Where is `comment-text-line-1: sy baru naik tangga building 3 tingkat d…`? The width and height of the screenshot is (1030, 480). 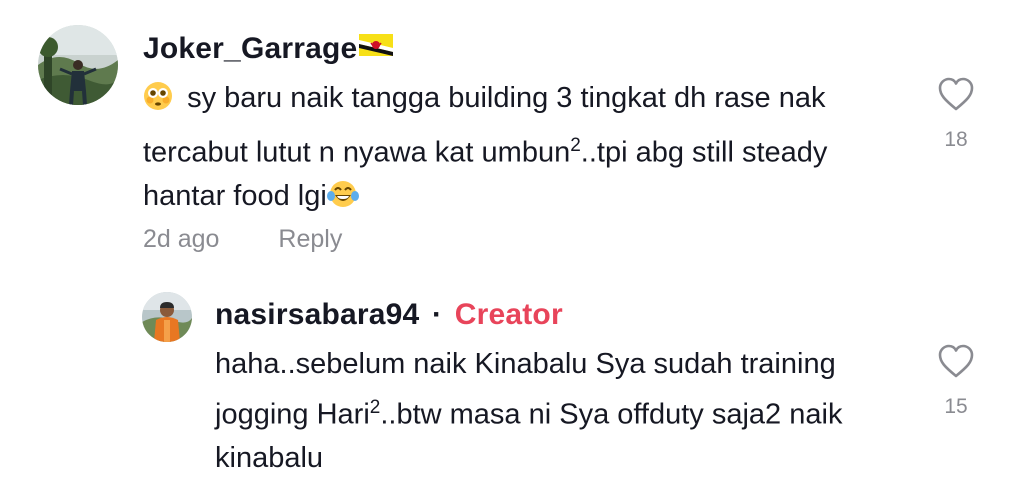 comment-text-line-1: sy baru naik tangga building 3 tingkat d… is located at coordinates (523, 100).